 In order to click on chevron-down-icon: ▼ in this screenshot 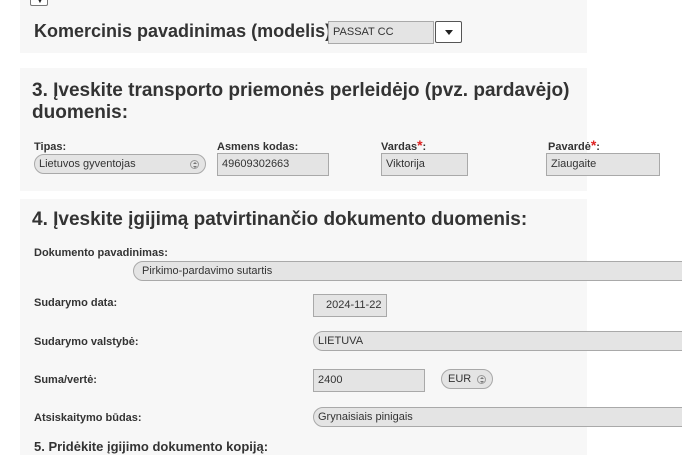, I will do `click(40, 2)`.